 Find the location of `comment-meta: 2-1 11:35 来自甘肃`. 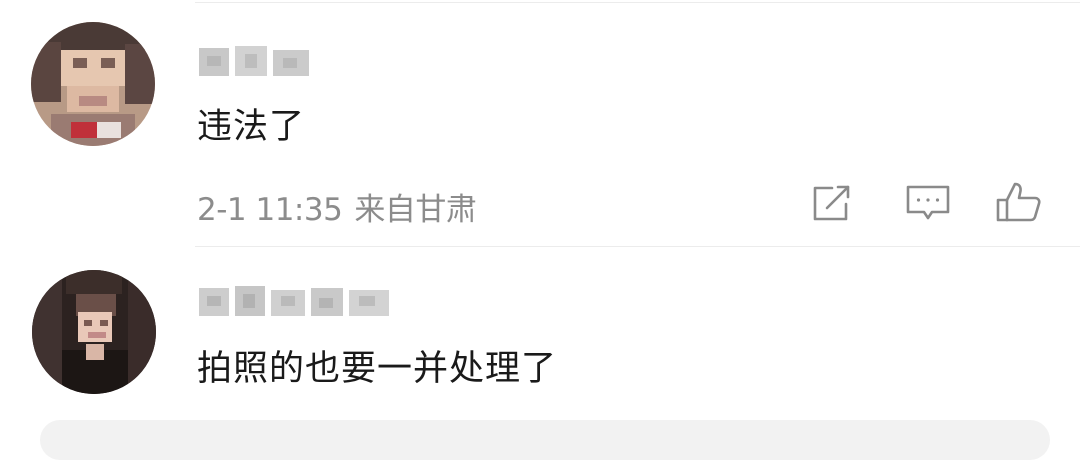

comment-meta: 2-1 11:35 来自甘肃 is located at coordinates (337, 206).